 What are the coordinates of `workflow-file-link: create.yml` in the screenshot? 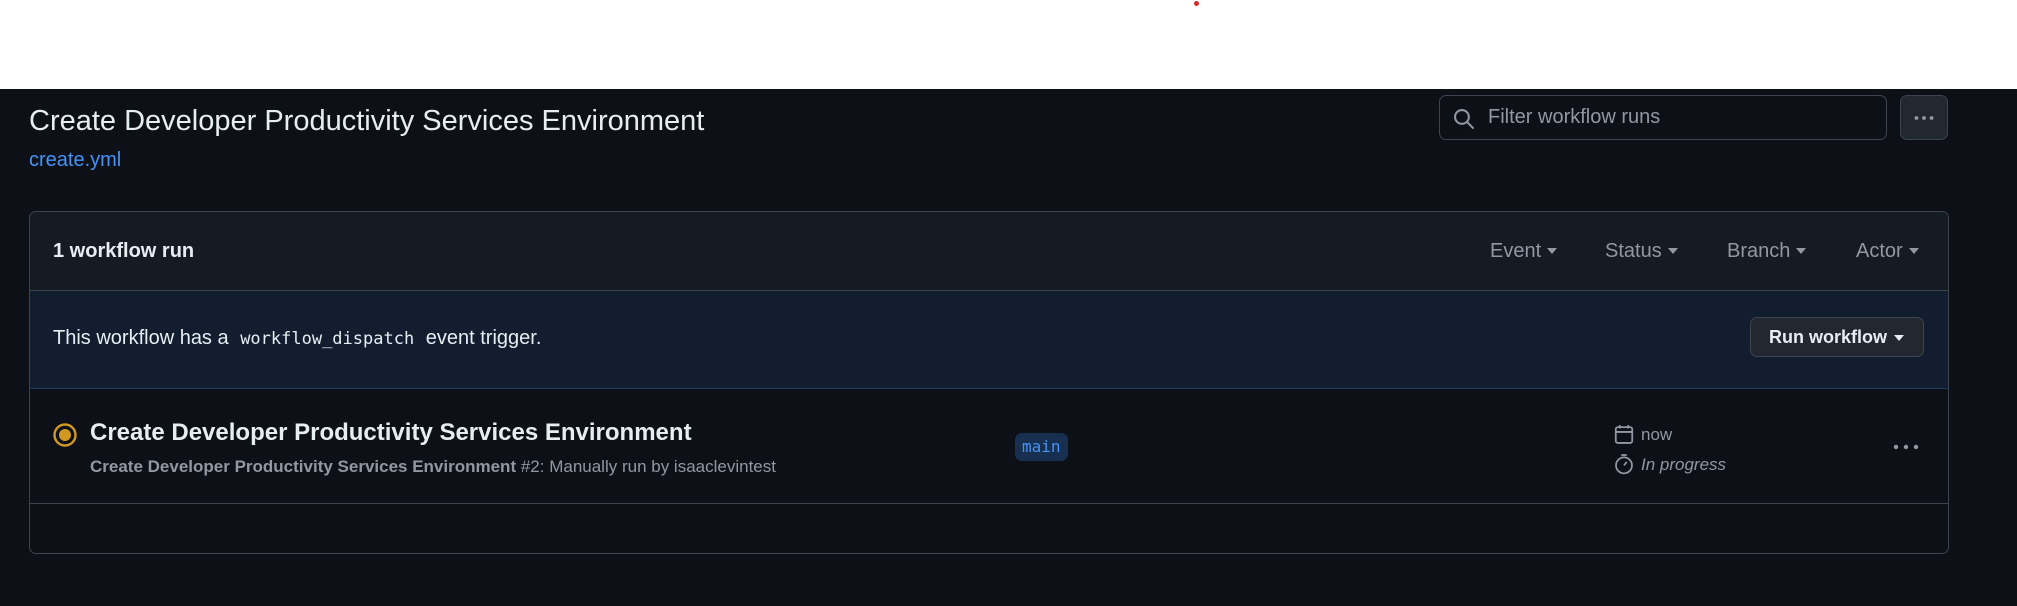 It's located at (75, 160).